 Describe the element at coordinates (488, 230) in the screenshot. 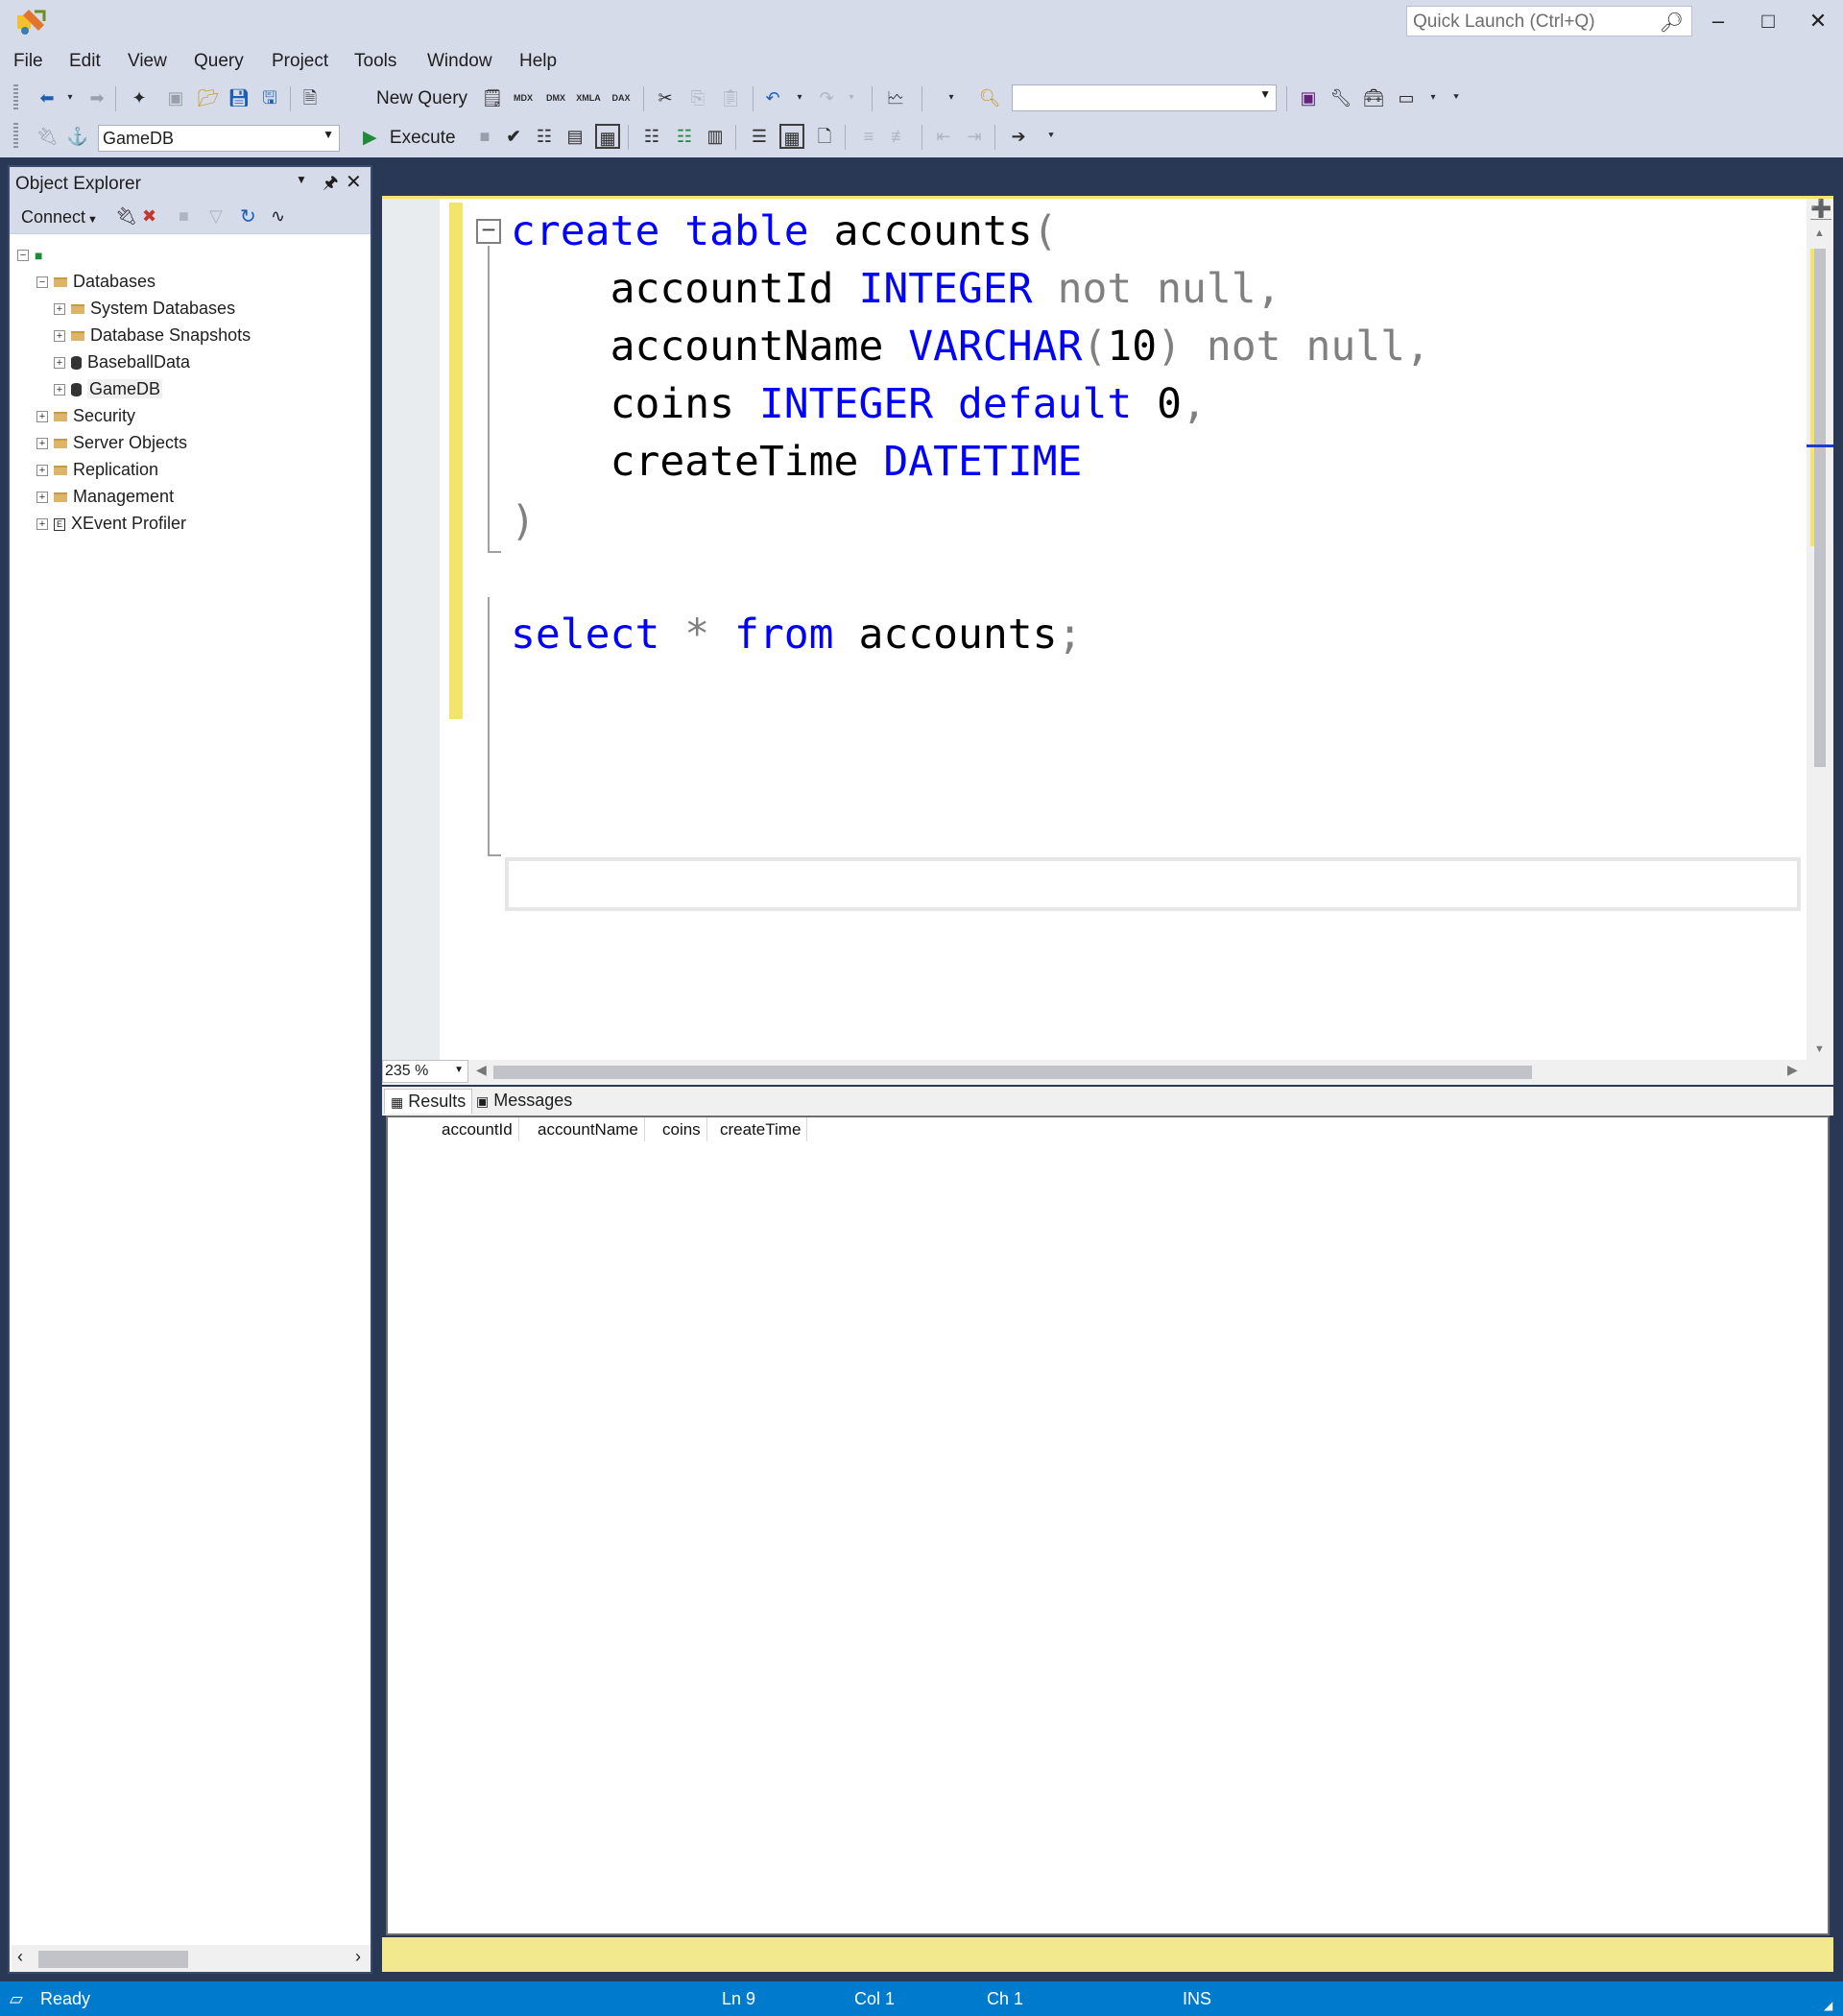

I see `collapse-region-icon: −` at that location.